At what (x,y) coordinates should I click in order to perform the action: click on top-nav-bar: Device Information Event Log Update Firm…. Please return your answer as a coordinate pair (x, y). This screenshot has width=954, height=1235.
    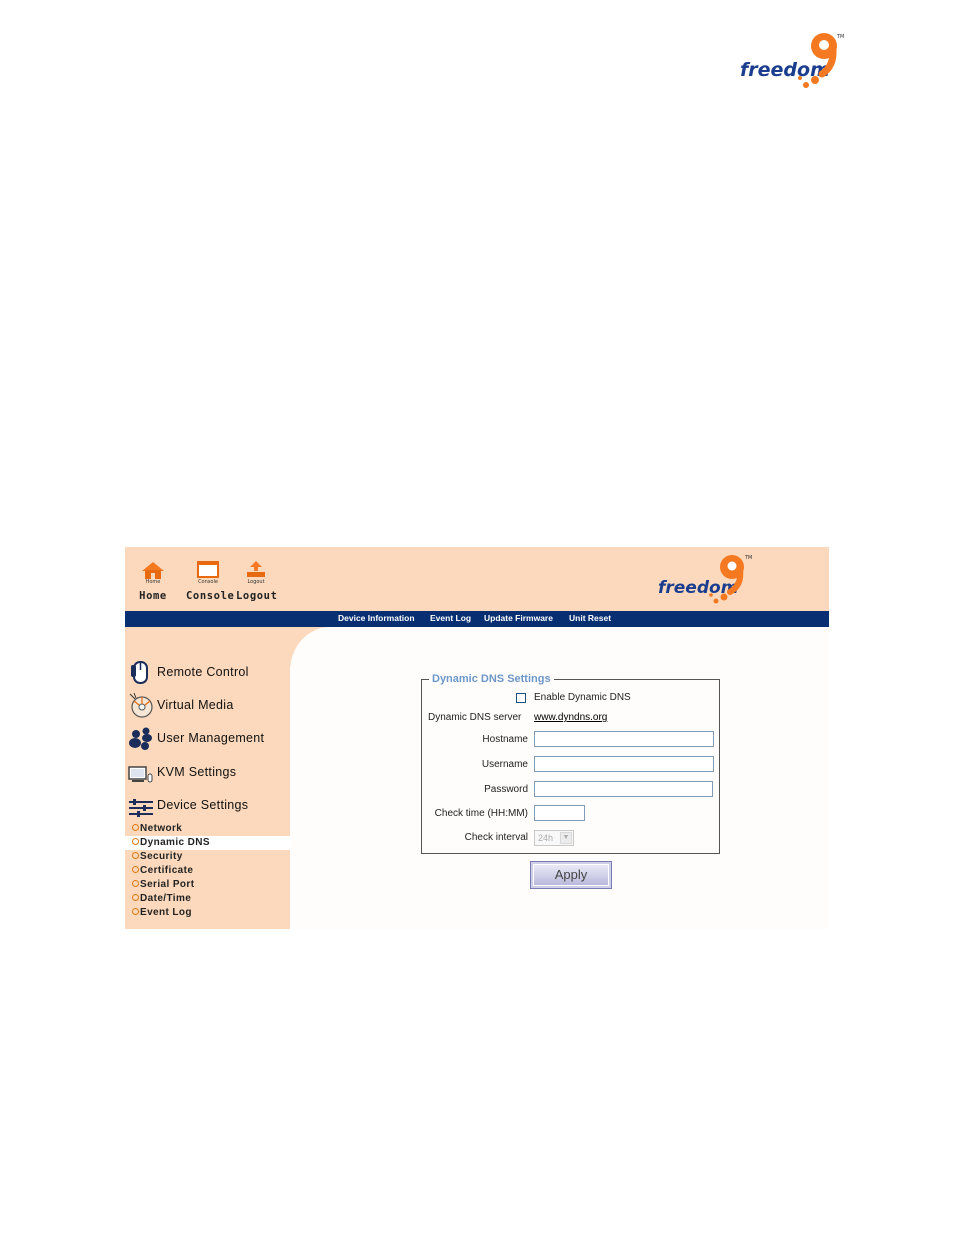
    Looking at the image, I should click on (477, 619).